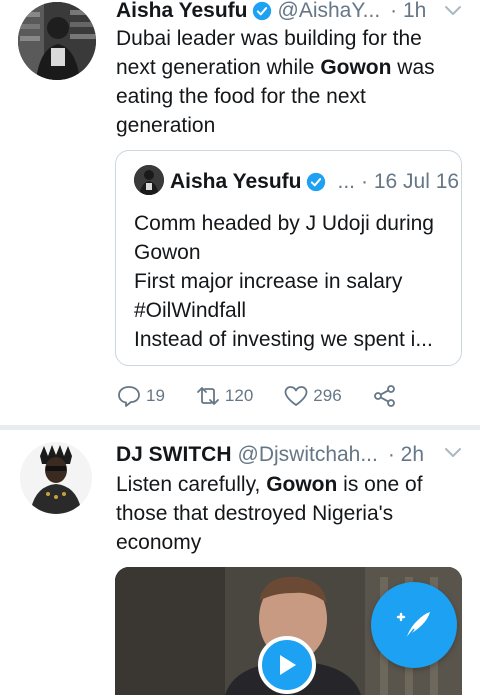 The height and width of the screenshot is (695, 480). I want to click on compose-tweet-icon, so click(413, 626).